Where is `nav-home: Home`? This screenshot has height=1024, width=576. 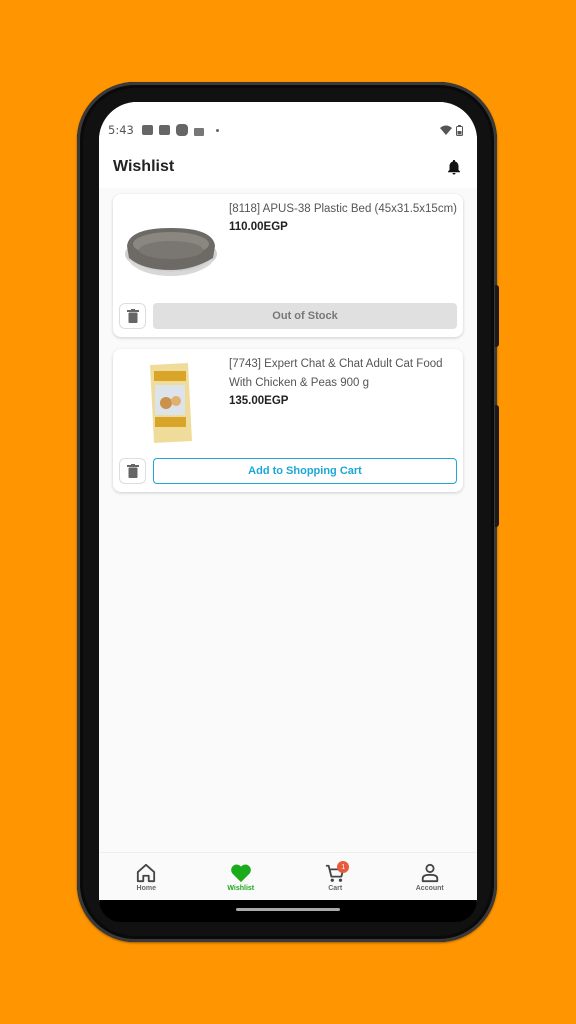 nav-home: Home is located at coordinates (146, 877).